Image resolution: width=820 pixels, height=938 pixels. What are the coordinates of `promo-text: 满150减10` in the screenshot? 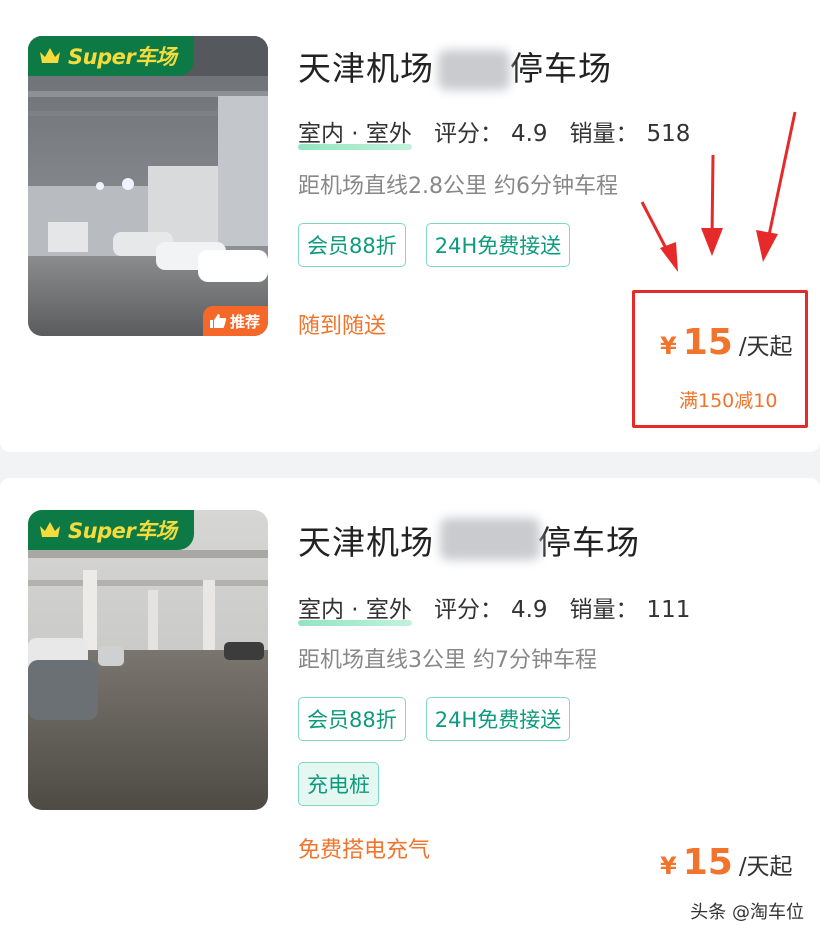 It's located at (728, 401).